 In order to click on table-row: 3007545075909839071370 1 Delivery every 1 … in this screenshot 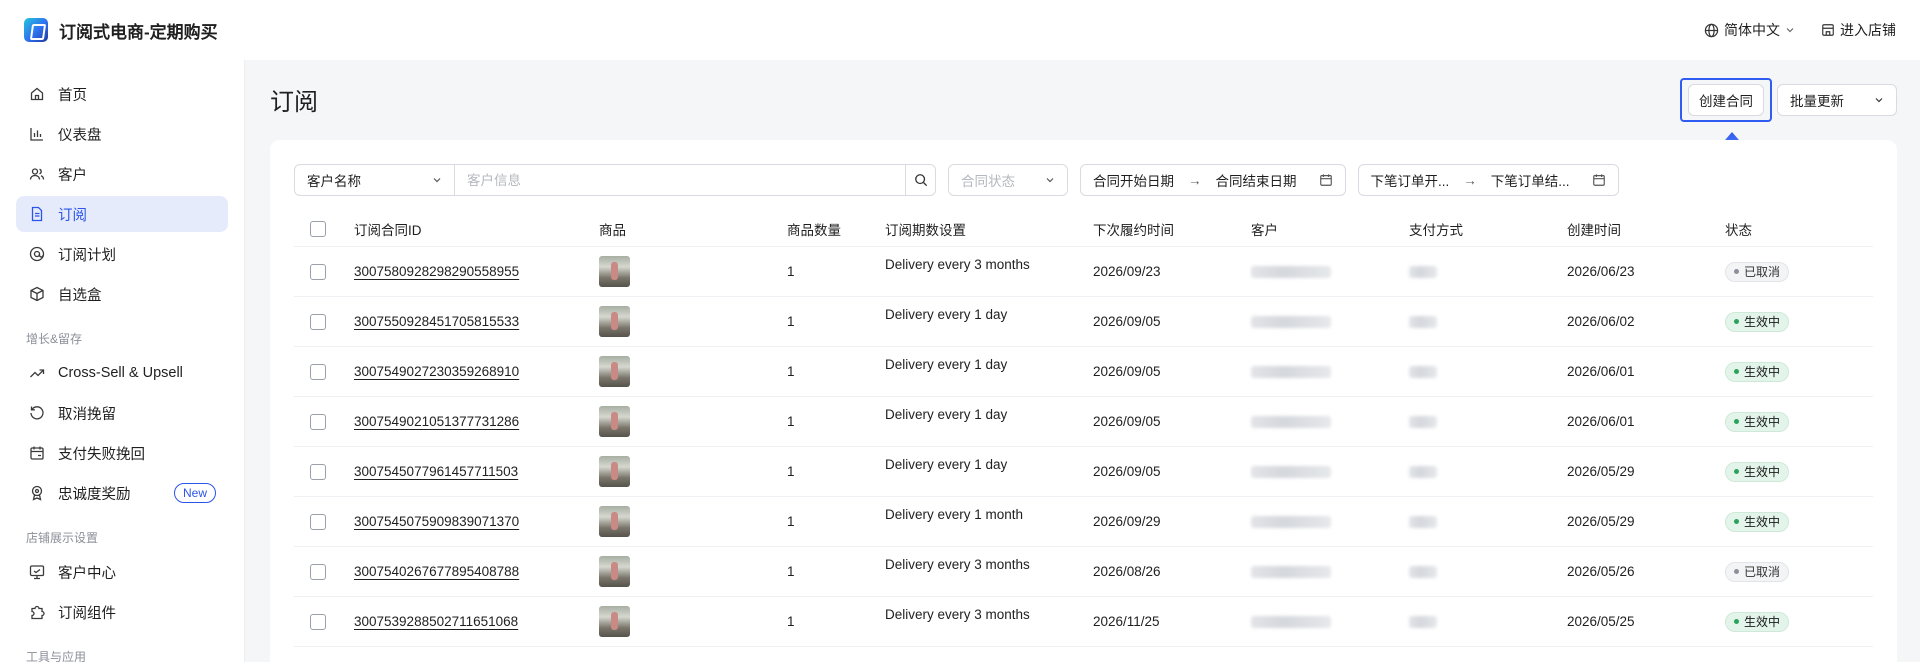, I will do `click(1083, 522)`.